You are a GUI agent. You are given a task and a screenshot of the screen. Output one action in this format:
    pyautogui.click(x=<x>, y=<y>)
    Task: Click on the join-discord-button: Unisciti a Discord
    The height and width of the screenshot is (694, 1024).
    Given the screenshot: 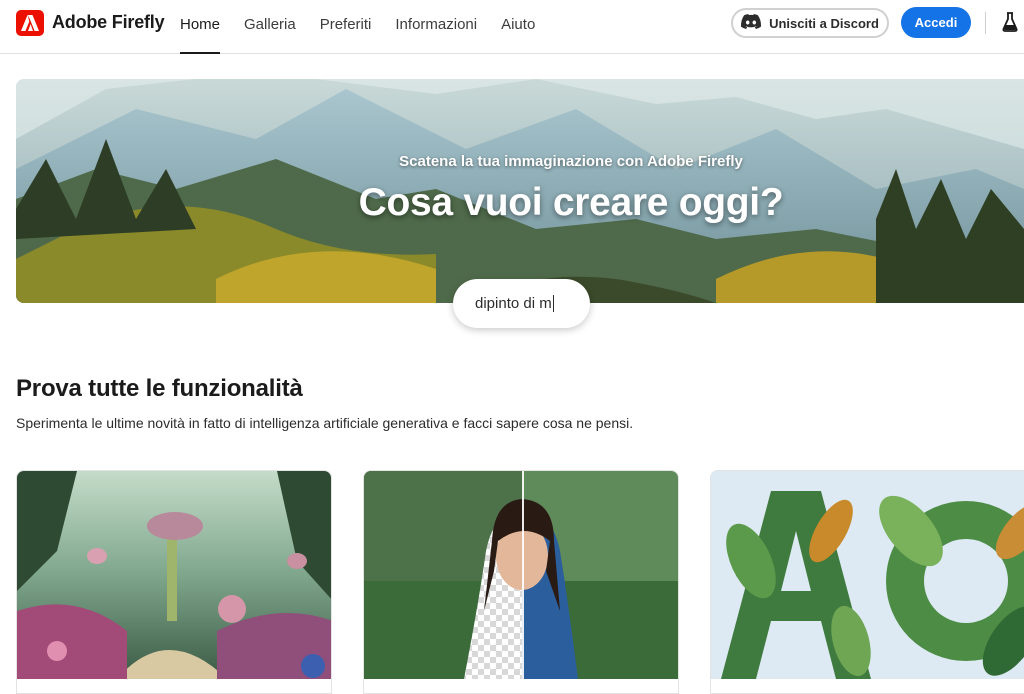 What is the action you would take?
    pyautogui.click(x=810, y=23)
    